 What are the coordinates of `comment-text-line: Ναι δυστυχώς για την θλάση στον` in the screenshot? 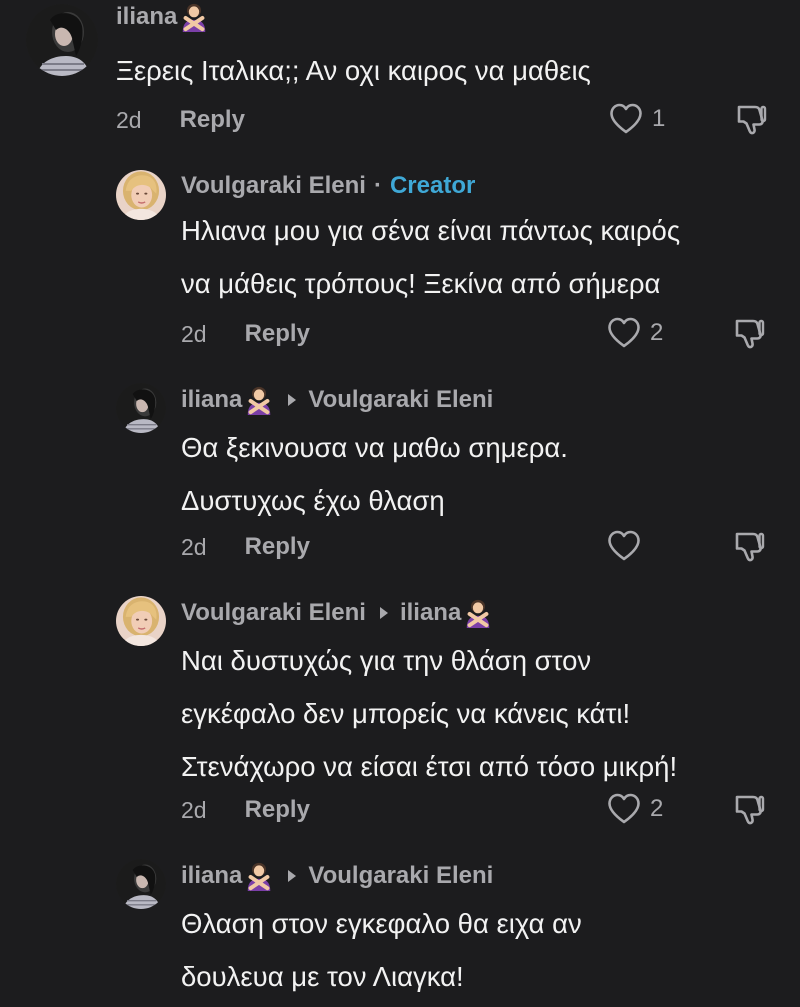 It's located at (386, 660).